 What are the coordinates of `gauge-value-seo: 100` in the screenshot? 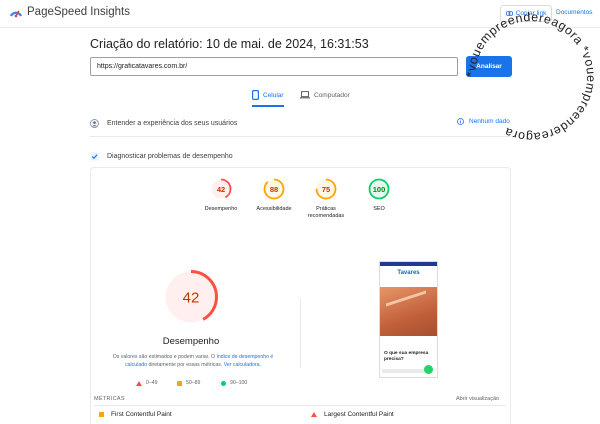 It's located at (379, 189).